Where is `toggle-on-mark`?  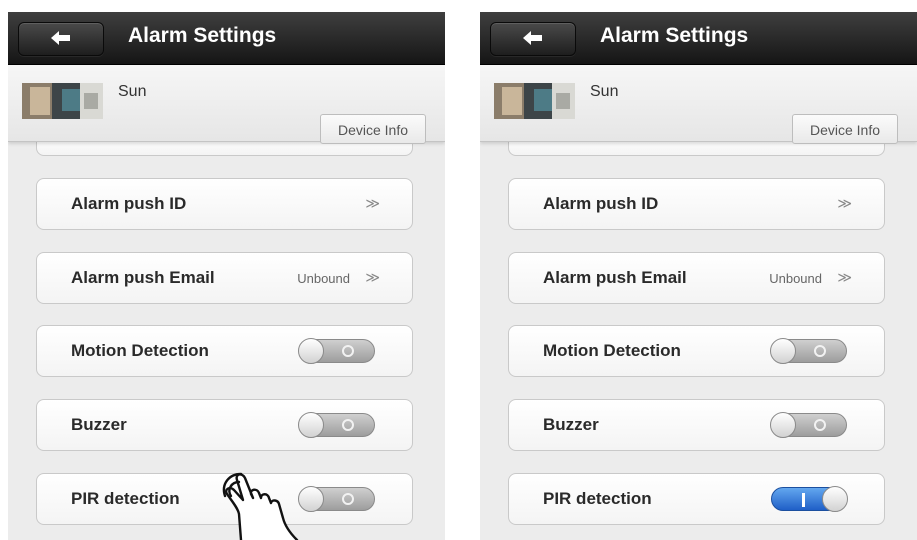 toggle-on-mark is located at coordinates (803, 500).